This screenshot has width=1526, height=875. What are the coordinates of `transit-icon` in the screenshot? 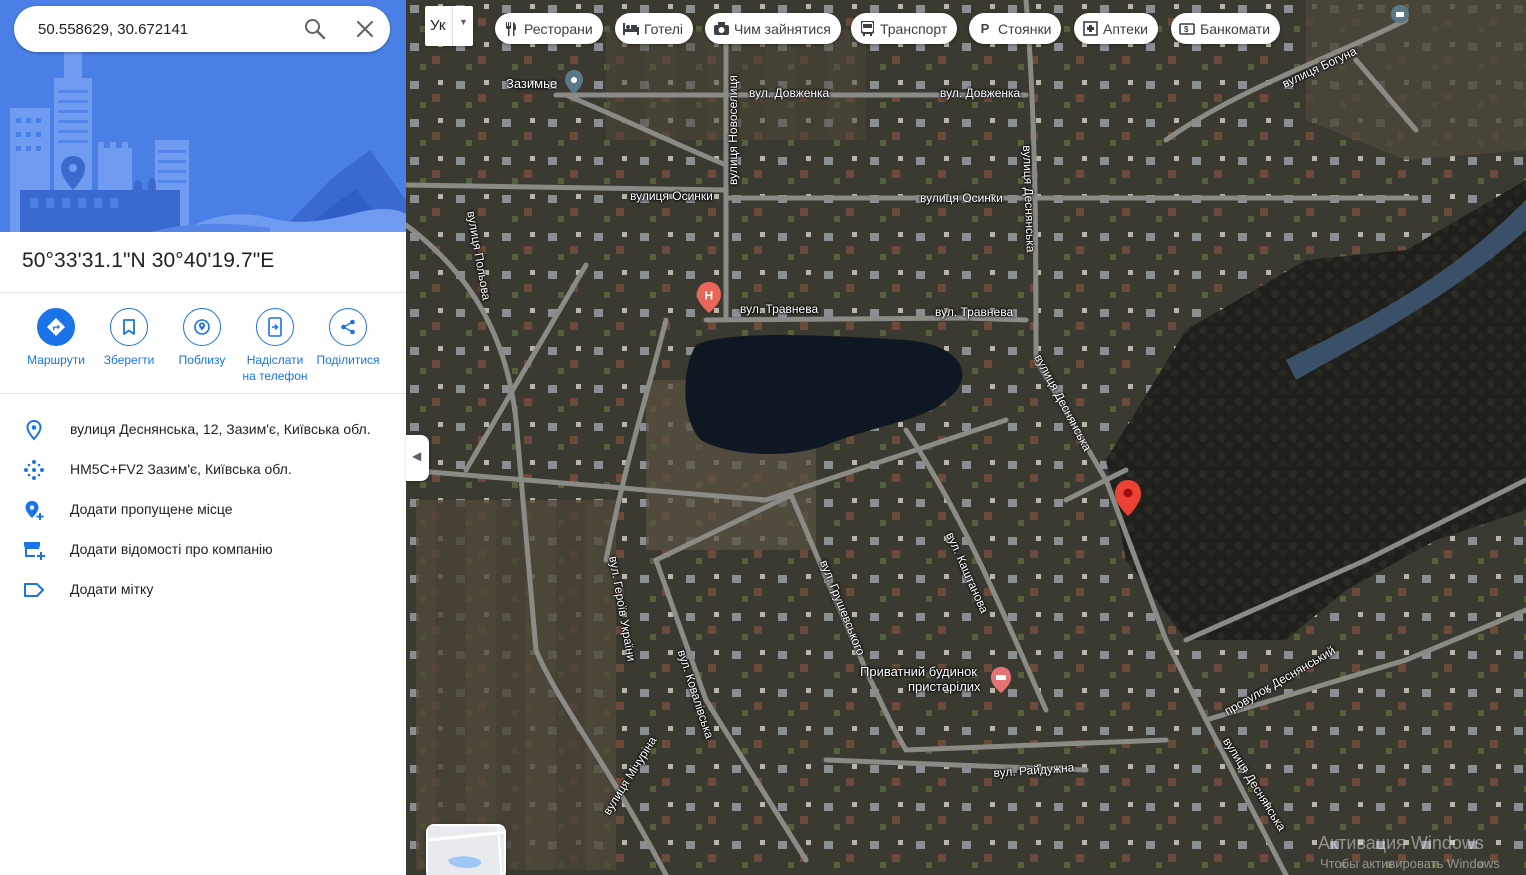 It's located at (867, 29).